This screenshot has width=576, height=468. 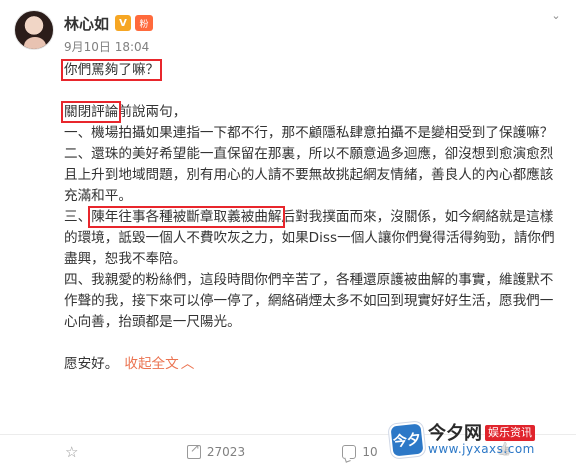 I want to click on paragraph-intro: 關閉評論前說兩句，, so click(x=312, y=112).